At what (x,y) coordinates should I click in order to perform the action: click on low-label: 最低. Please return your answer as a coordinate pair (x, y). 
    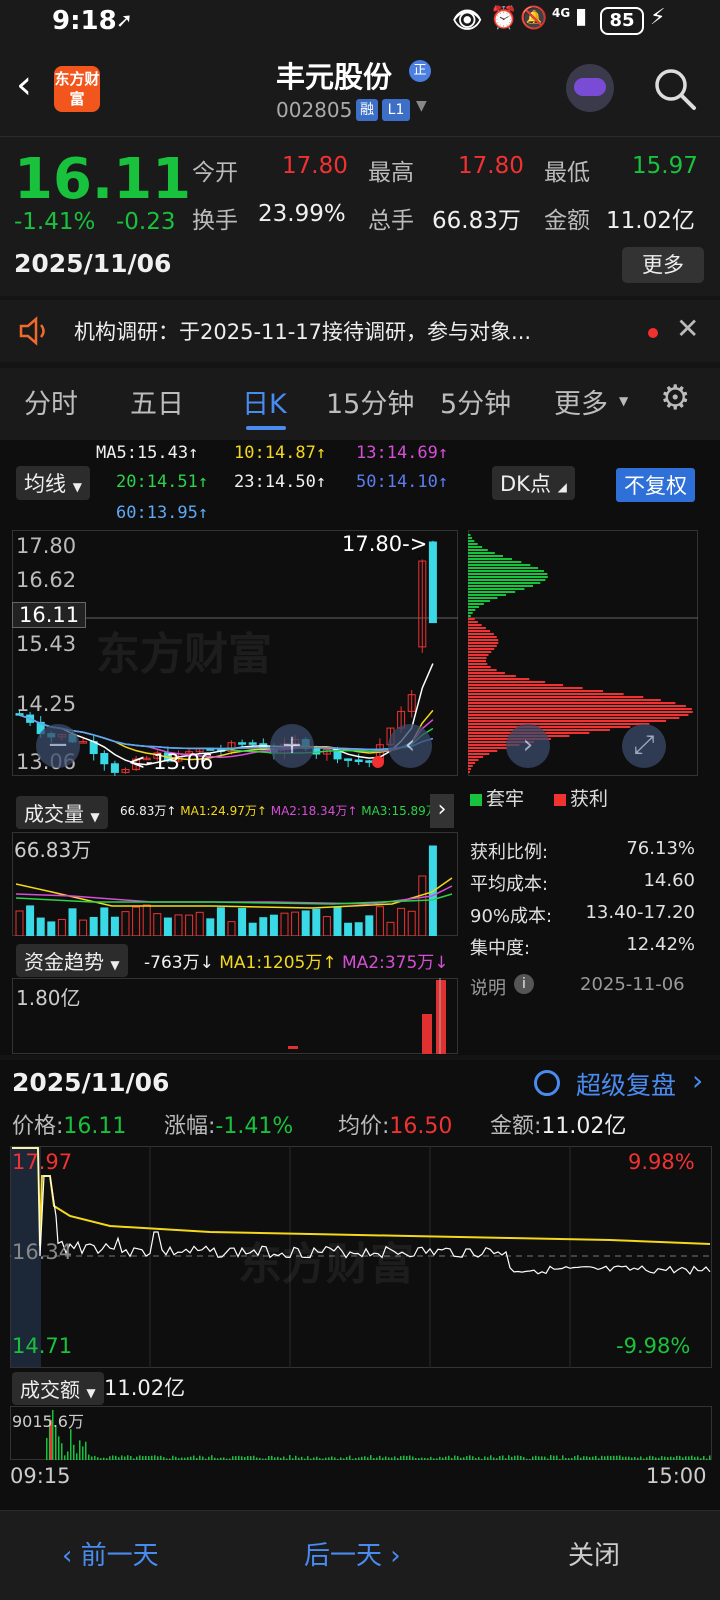
    Looking at the image, I should click on (567, 173).